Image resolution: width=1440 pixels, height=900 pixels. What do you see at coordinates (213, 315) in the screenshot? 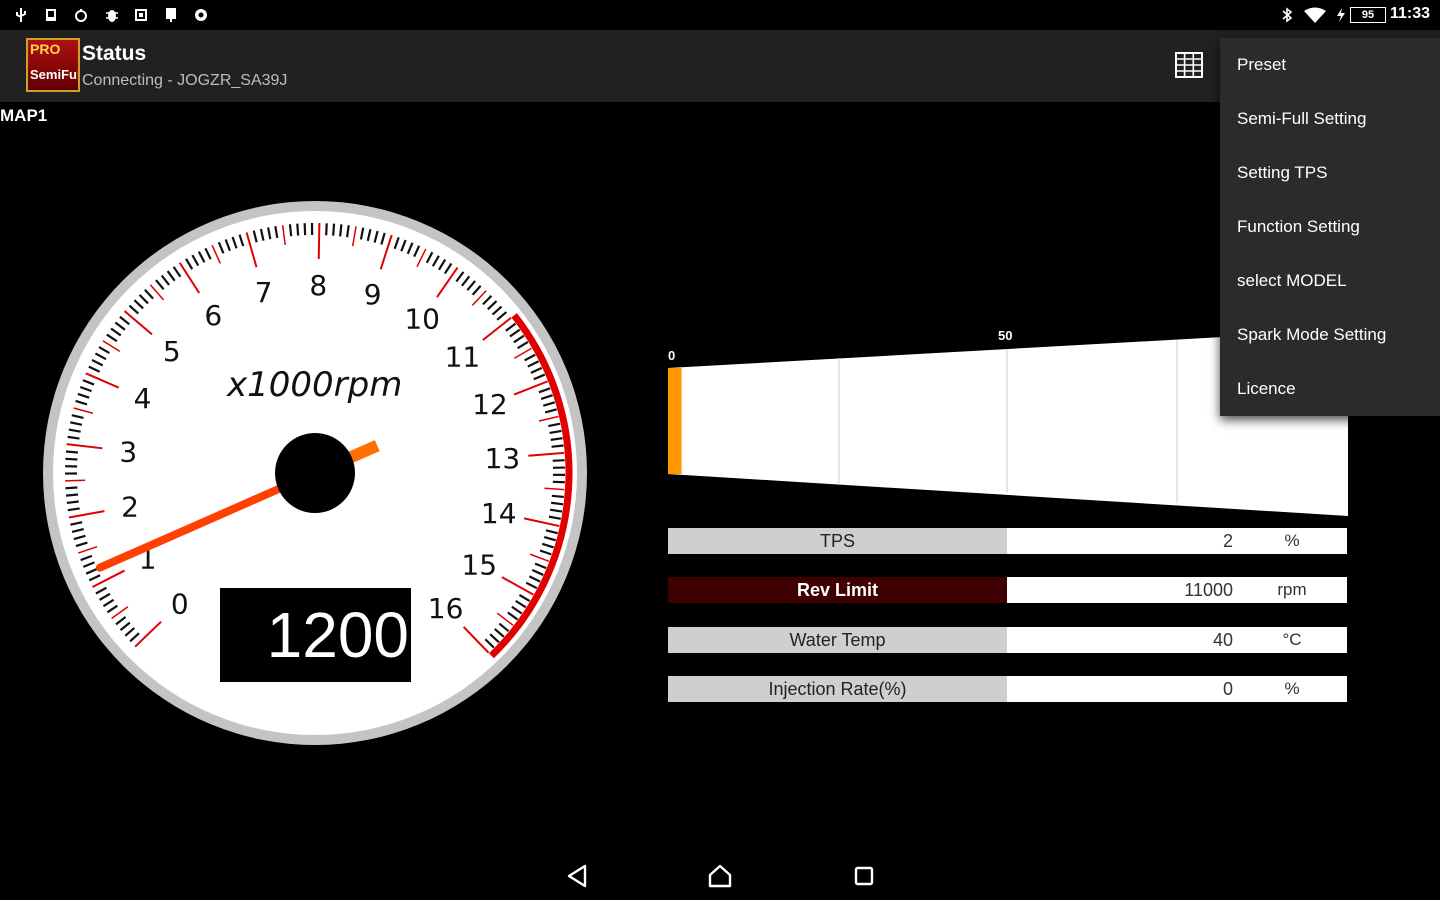
I see `gauge-tick-label: 6` at bounding box center [213, 315].